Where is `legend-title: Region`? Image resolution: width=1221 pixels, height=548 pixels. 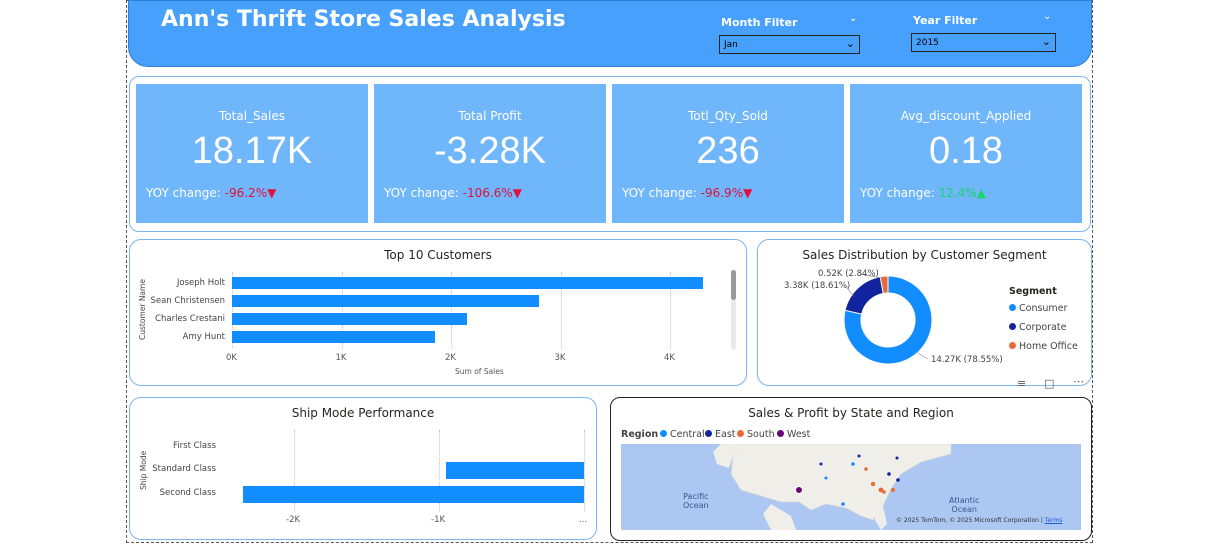
legend-title: Region is located at coordinates (640, 434).